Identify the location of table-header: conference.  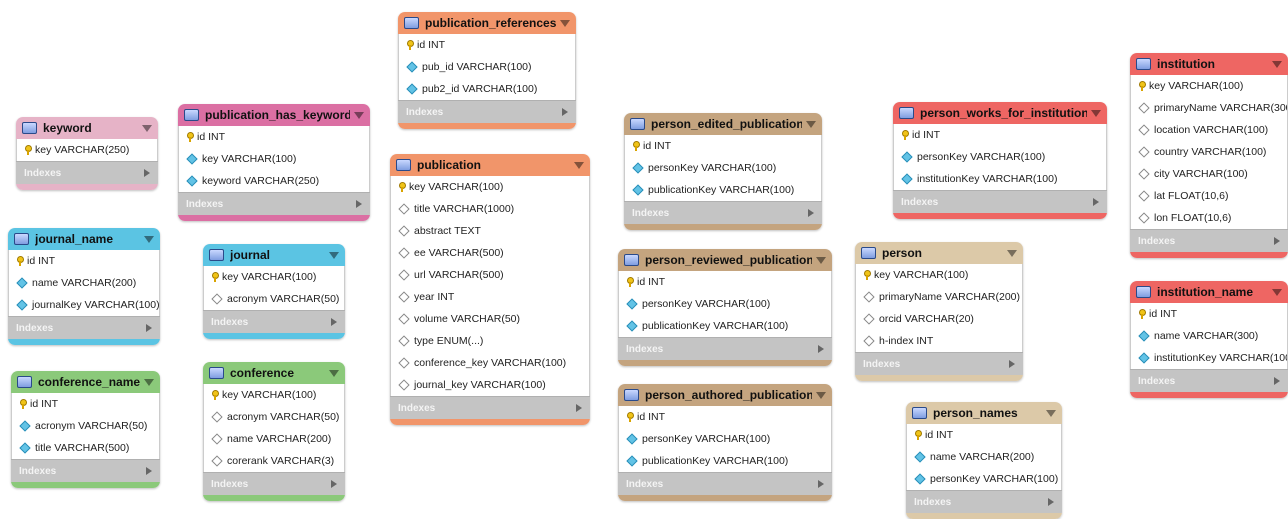
(274, 373).